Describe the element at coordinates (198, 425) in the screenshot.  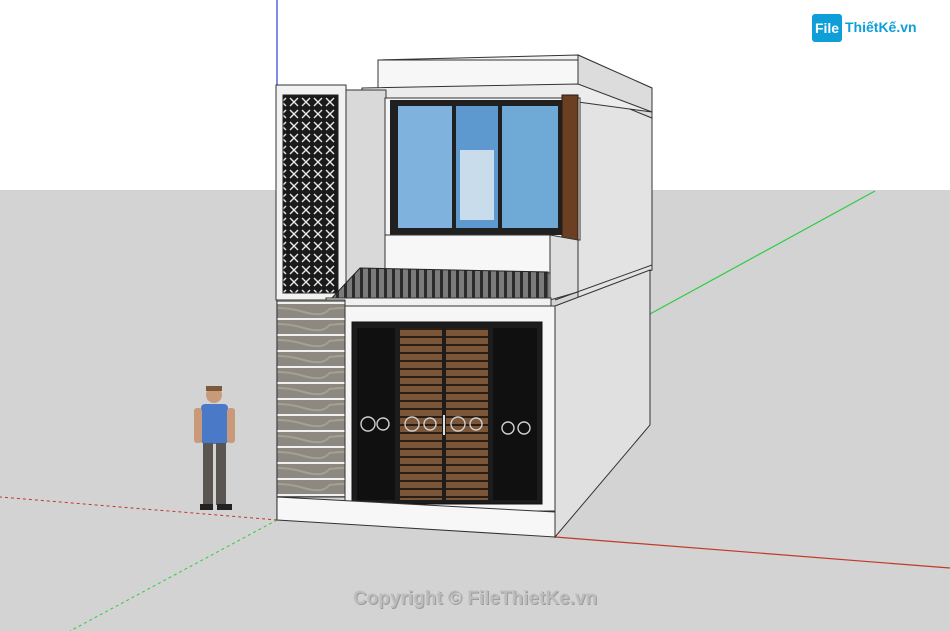
I see `person-arm-left` at that location.